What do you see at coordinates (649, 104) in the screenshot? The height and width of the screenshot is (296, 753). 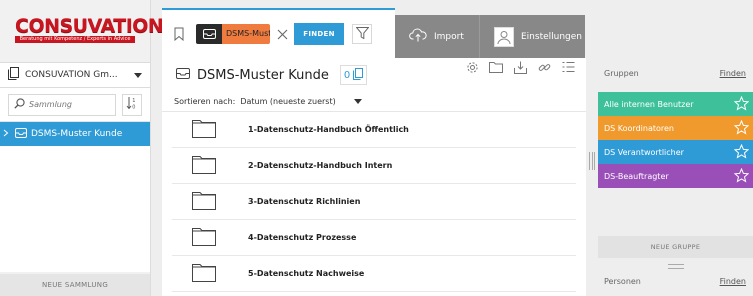 I see `group-name: Alle internen Benutzer` at bounding box center [649, 104].